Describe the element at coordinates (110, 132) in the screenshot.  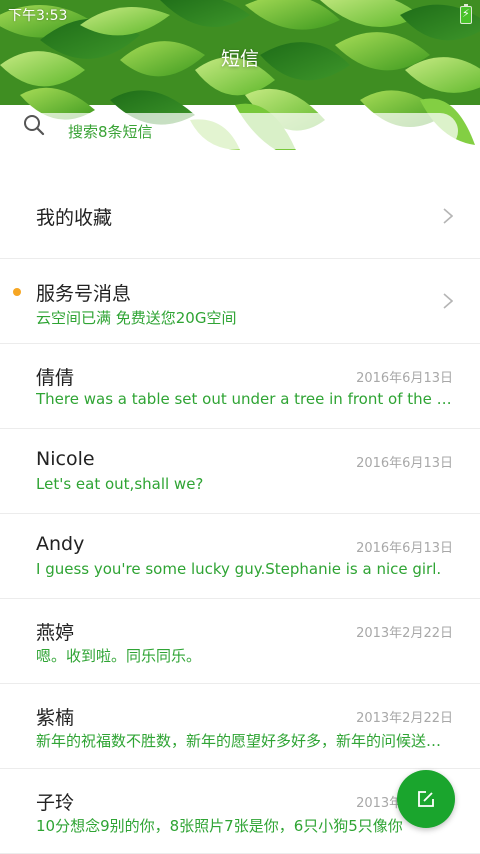
I see `search-placeholder: 搜索8条短信` at that location.